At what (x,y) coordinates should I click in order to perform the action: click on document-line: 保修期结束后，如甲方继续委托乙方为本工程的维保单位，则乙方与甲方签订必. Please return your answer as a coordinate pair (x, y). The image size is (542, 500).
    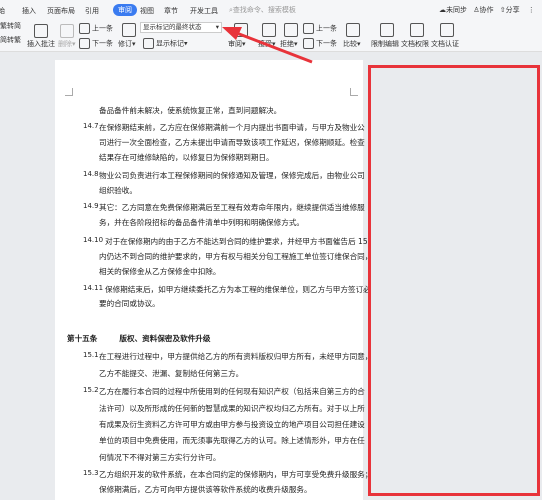
    Looking at the image, I should click on (238, 289).